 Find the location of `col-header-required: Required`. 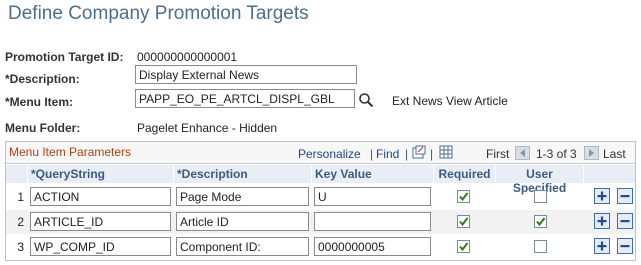

col-header-required: Required is located at coordinates (465, 174).